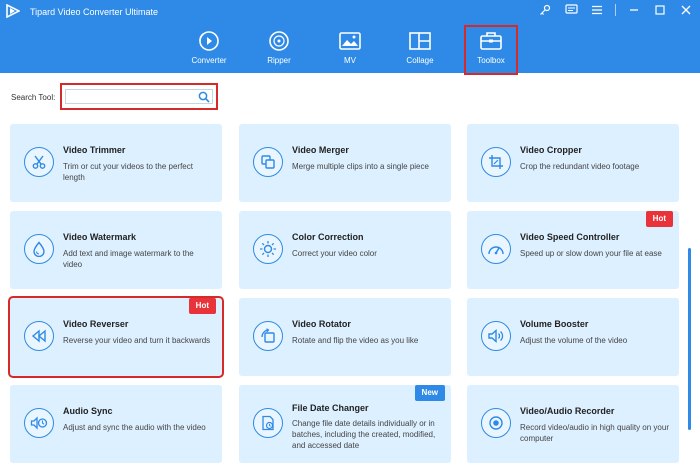 The width and height of the screenshot is (700, 471). I want to click on minimize-icon, so click(634, 10).